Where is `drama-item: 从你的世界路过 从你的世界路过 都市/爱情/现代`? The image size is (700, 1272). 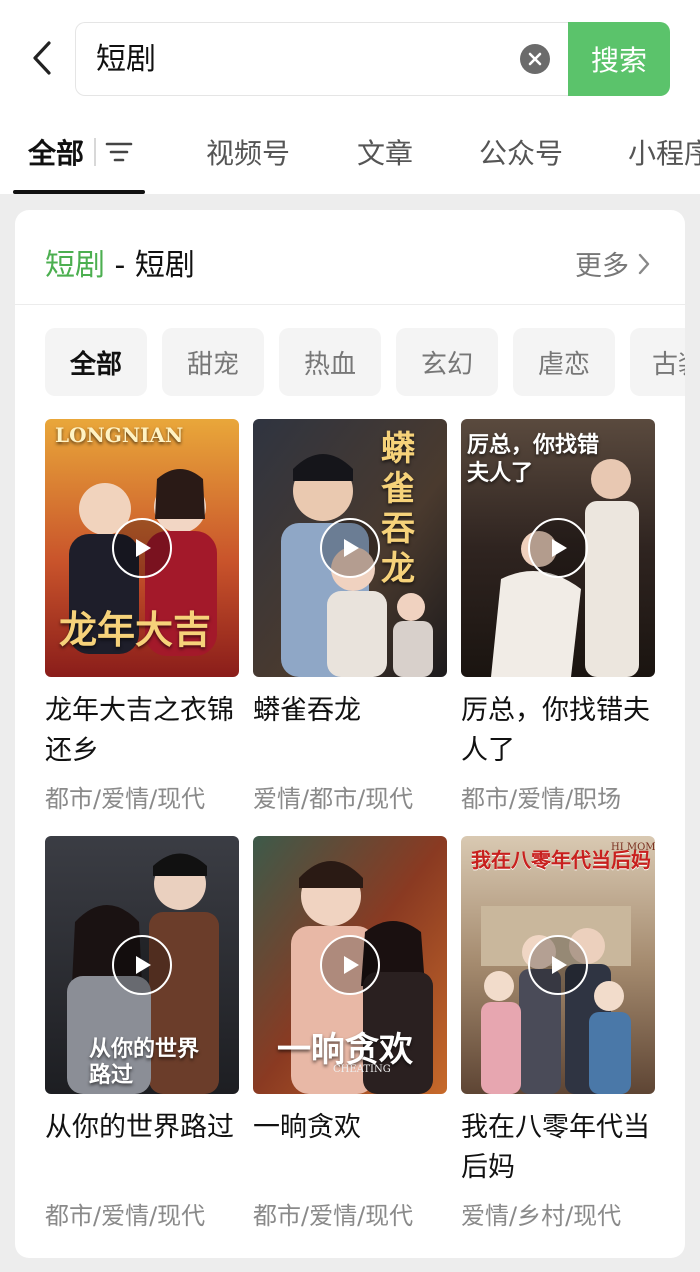 drama-item: 从你的世界路过 从你的世界路过 都市/爱情/现代 is located at coordinates (142, 1033).